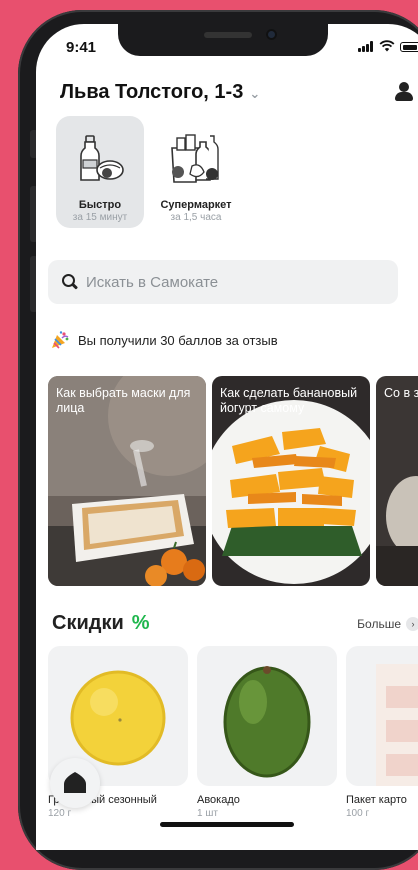 The image size is (418, 870). I want to click on more-button: Больше ›, so click(387, 623).